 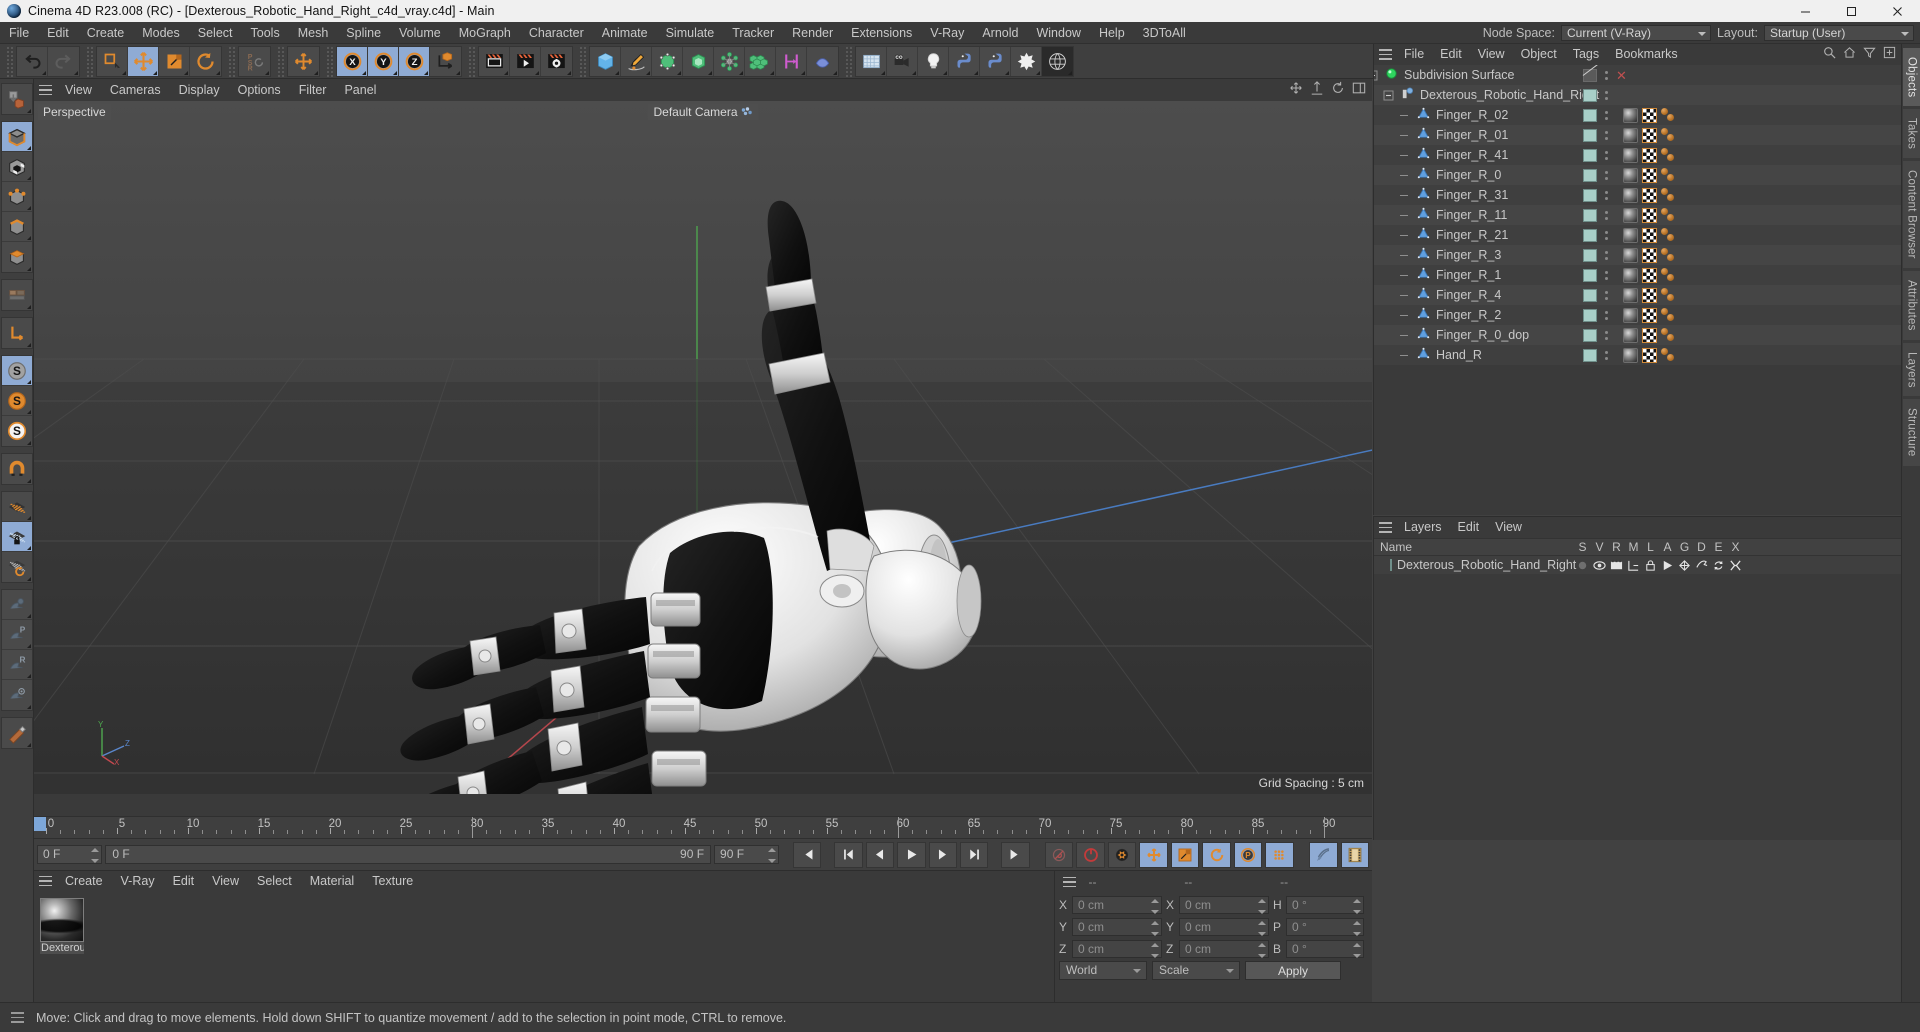 What do you see at coordinates (1637, 275) in the screenshot?
I see `object-row: Finger_R_1` at bounding box center [1637, 275].